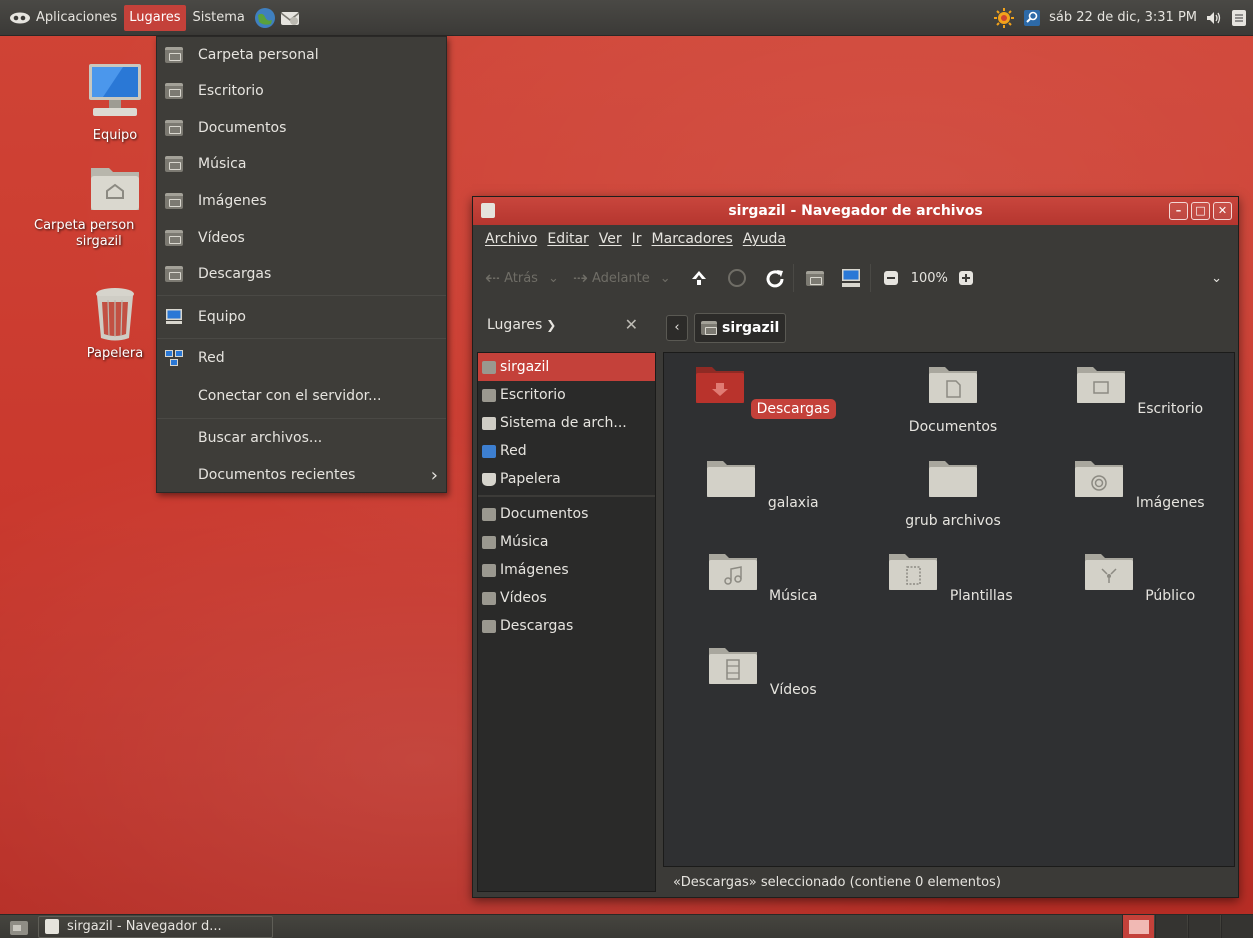  Describe the element at coordinates (19, 927) in the screenshot. I see `show-desktop-icon` at that location.